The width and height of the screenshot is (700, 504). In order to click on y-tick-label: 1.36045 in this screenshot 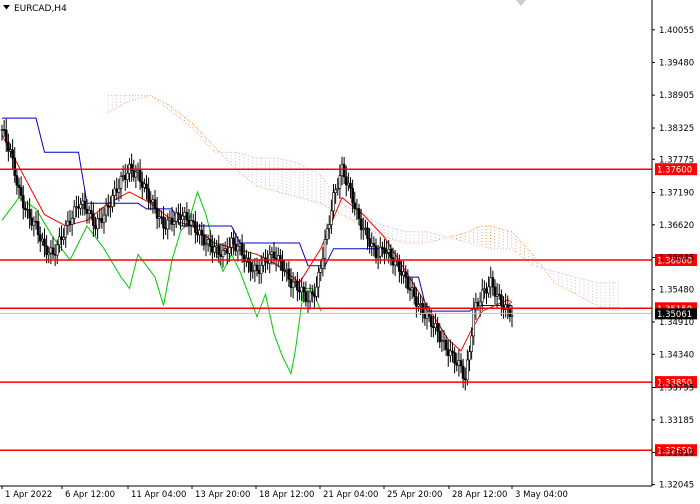, I will do `click(676, 258)`.